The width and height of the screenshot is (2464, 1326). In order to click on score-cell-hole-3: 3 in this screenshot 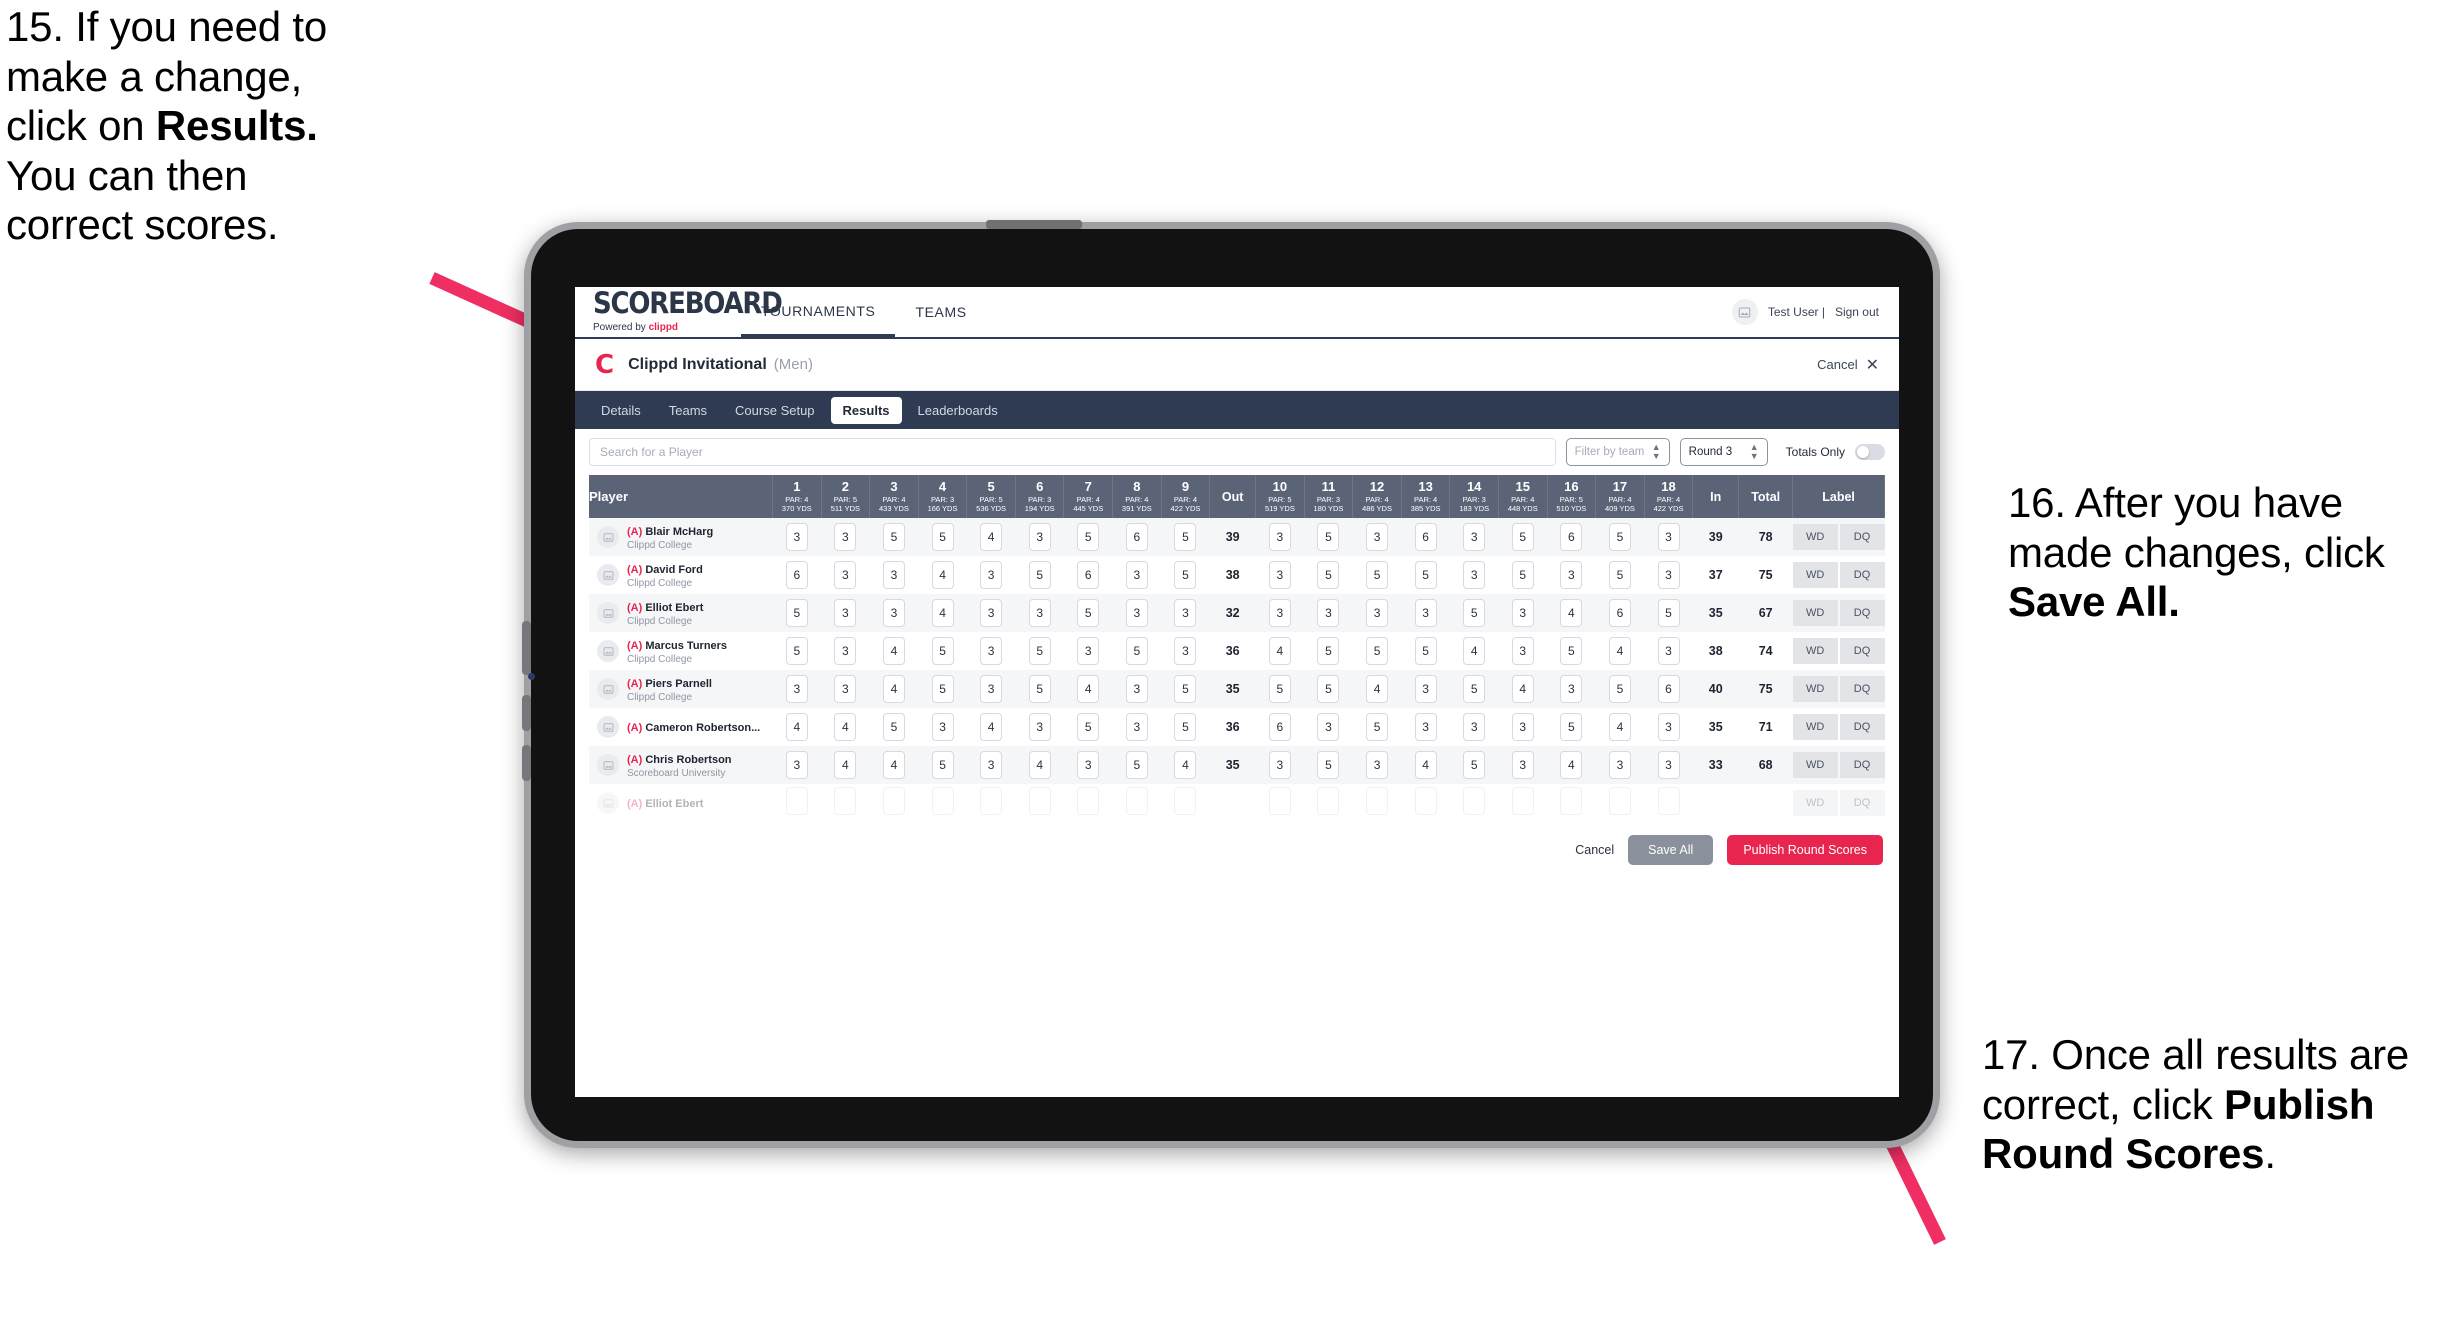, I will do `click(894, 613)`.